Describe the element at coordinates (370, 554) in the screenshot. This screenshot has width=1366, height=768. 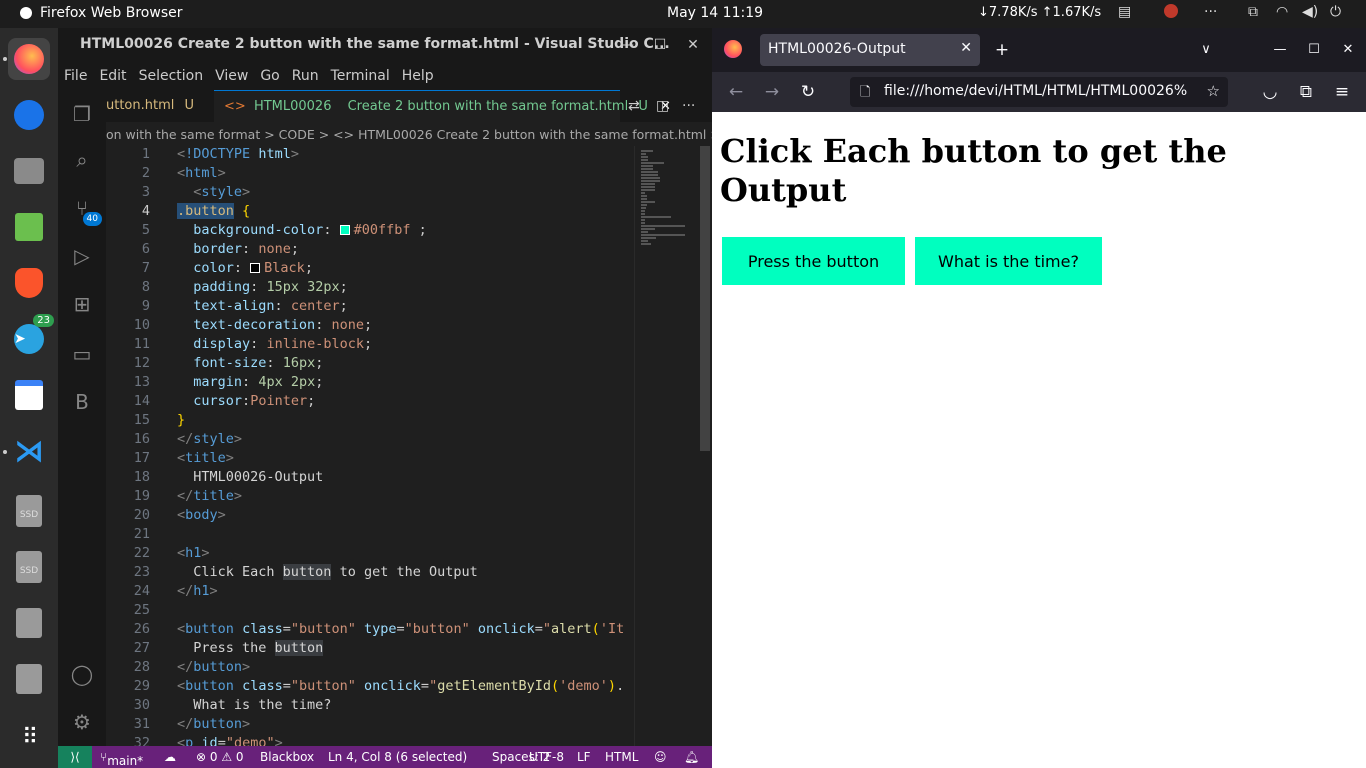
I see `code-line: 22 <h1>` at that location.